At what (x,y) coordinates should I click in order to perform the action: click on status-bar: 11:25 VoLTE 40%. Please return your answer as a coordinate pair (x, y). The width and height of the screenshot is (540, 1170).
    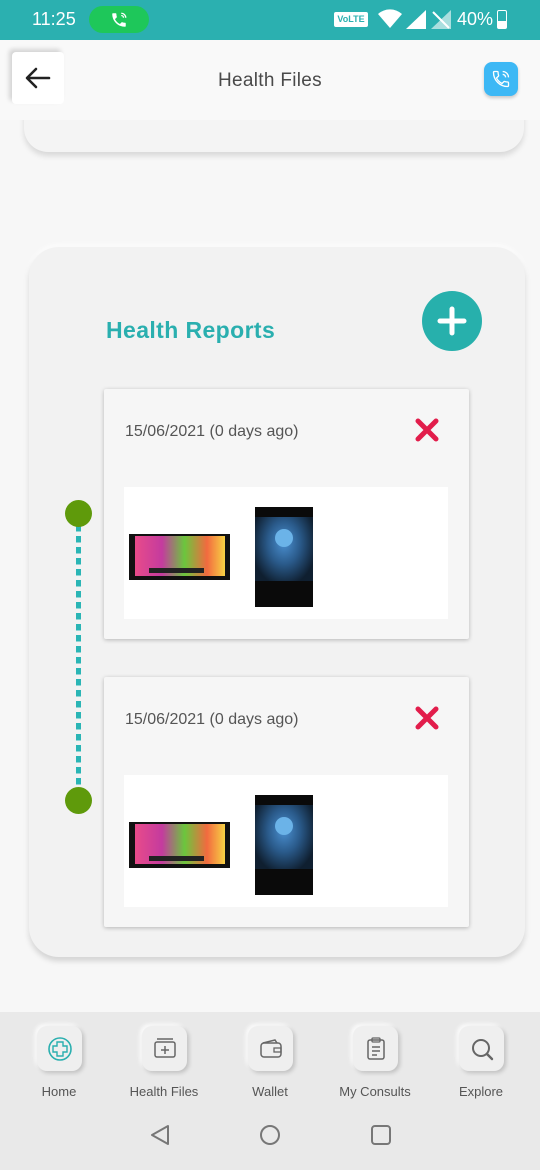
    Looking at the image, I should click on (270, 20).